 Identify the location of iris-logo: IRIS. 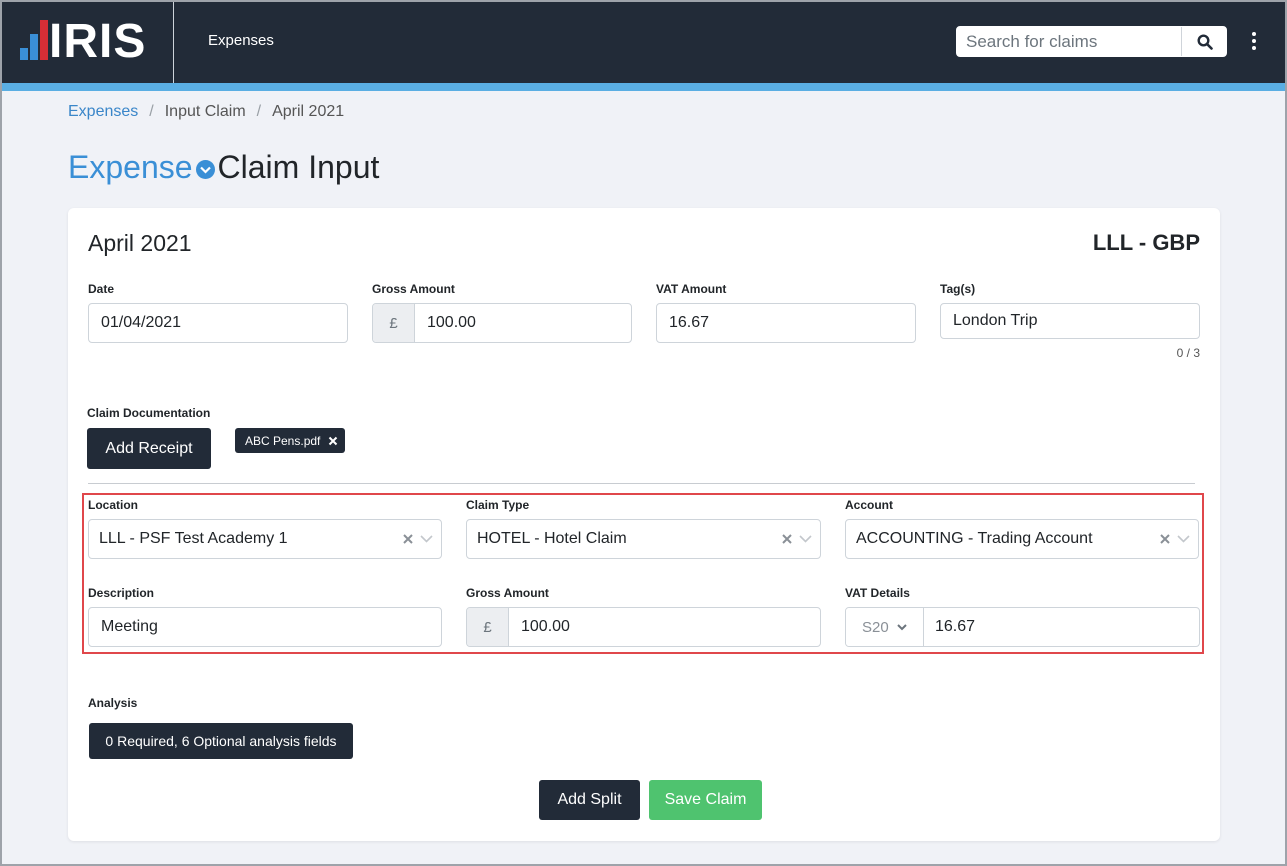
(90, 41).